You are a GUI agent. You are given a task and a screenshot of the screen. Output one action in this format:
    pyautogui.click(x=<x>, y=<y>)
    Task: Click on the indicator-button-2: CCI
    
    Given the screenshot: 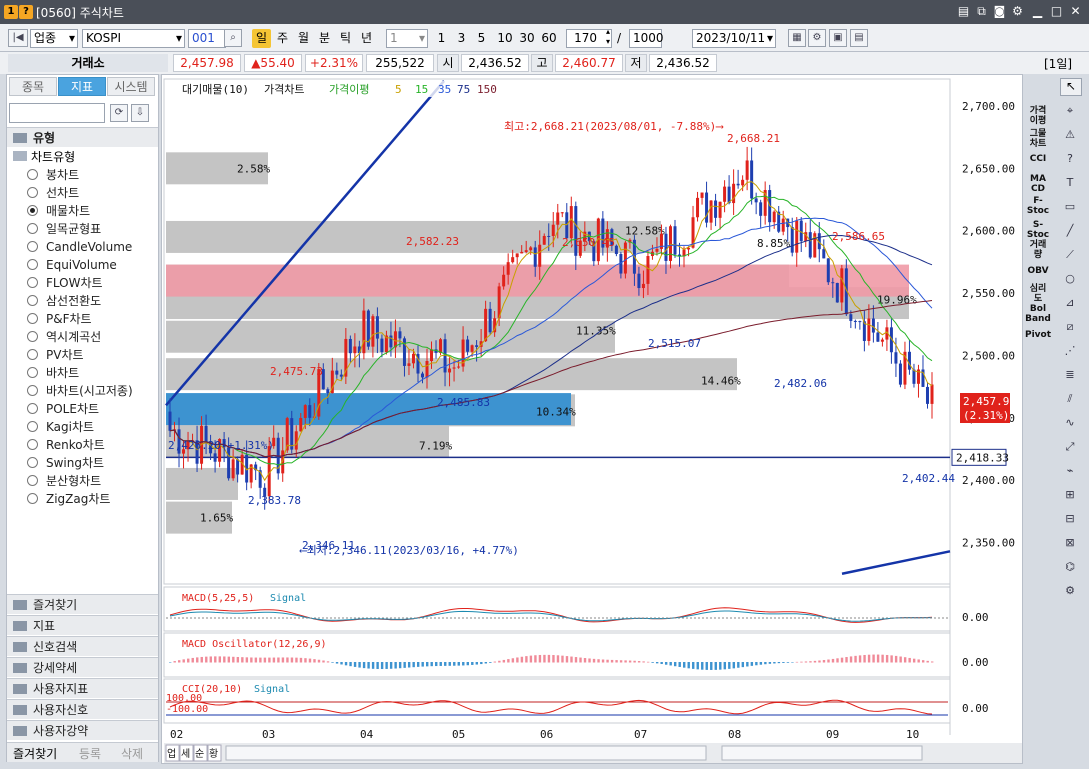 What is the action you would take?
    pyautogui.click(x=1038, y=159)
    